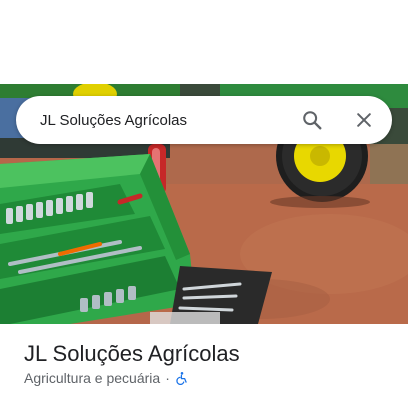 The width and height of the screenshot is (408, 408). Describe the element at coordinates (182, 378) in the screenshot. I see `wheelchair-accessible-icon` at that location.